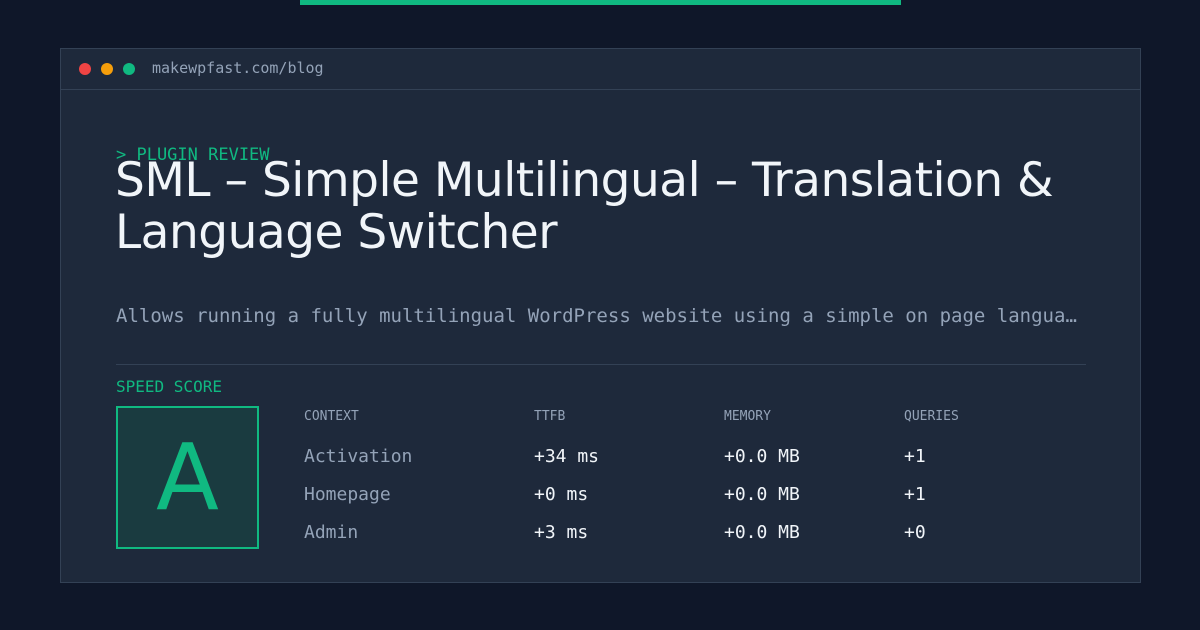  I want to click on row-admin-context: Admin, so click(331, 532).